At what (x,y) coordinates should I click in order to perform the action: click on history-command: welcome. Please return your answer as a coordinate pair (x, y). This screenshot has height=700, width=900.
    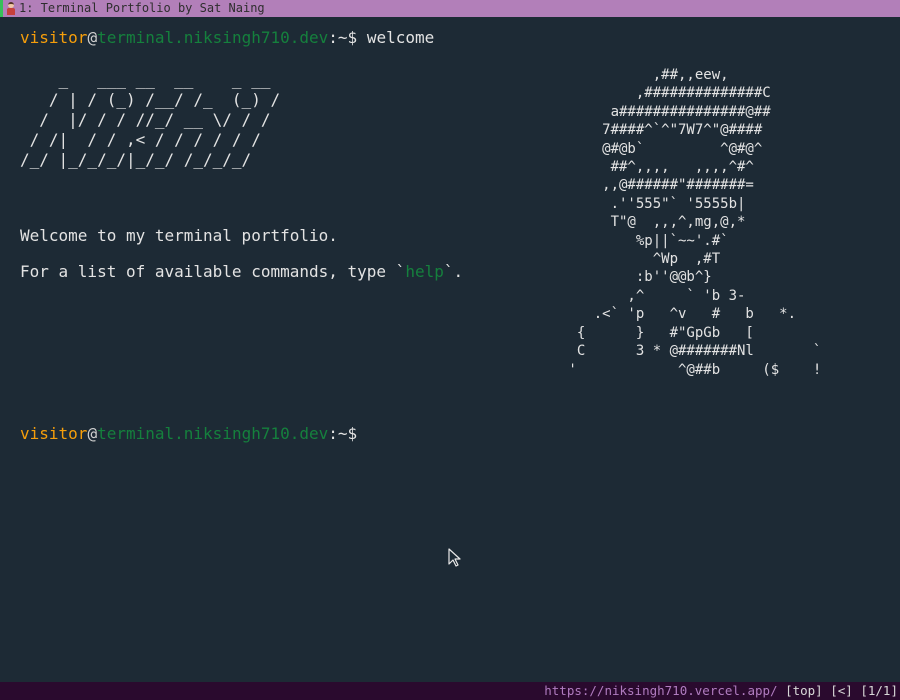
    Looking at the image, I should click on (400, 37).